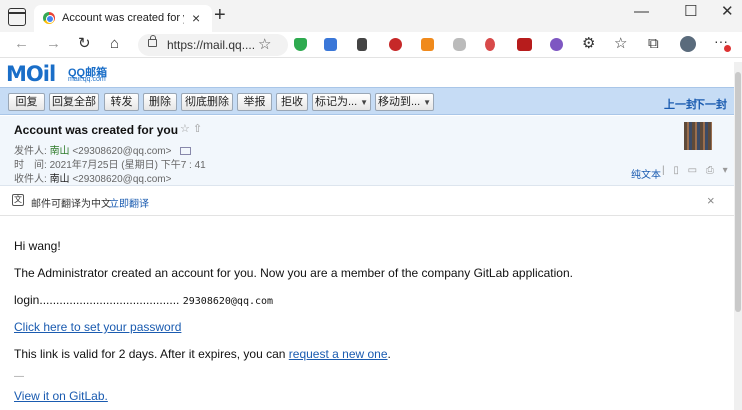 The height and width of the screenshot is (410, 742). I want to click on contact-card-icon, so click(186, 151).